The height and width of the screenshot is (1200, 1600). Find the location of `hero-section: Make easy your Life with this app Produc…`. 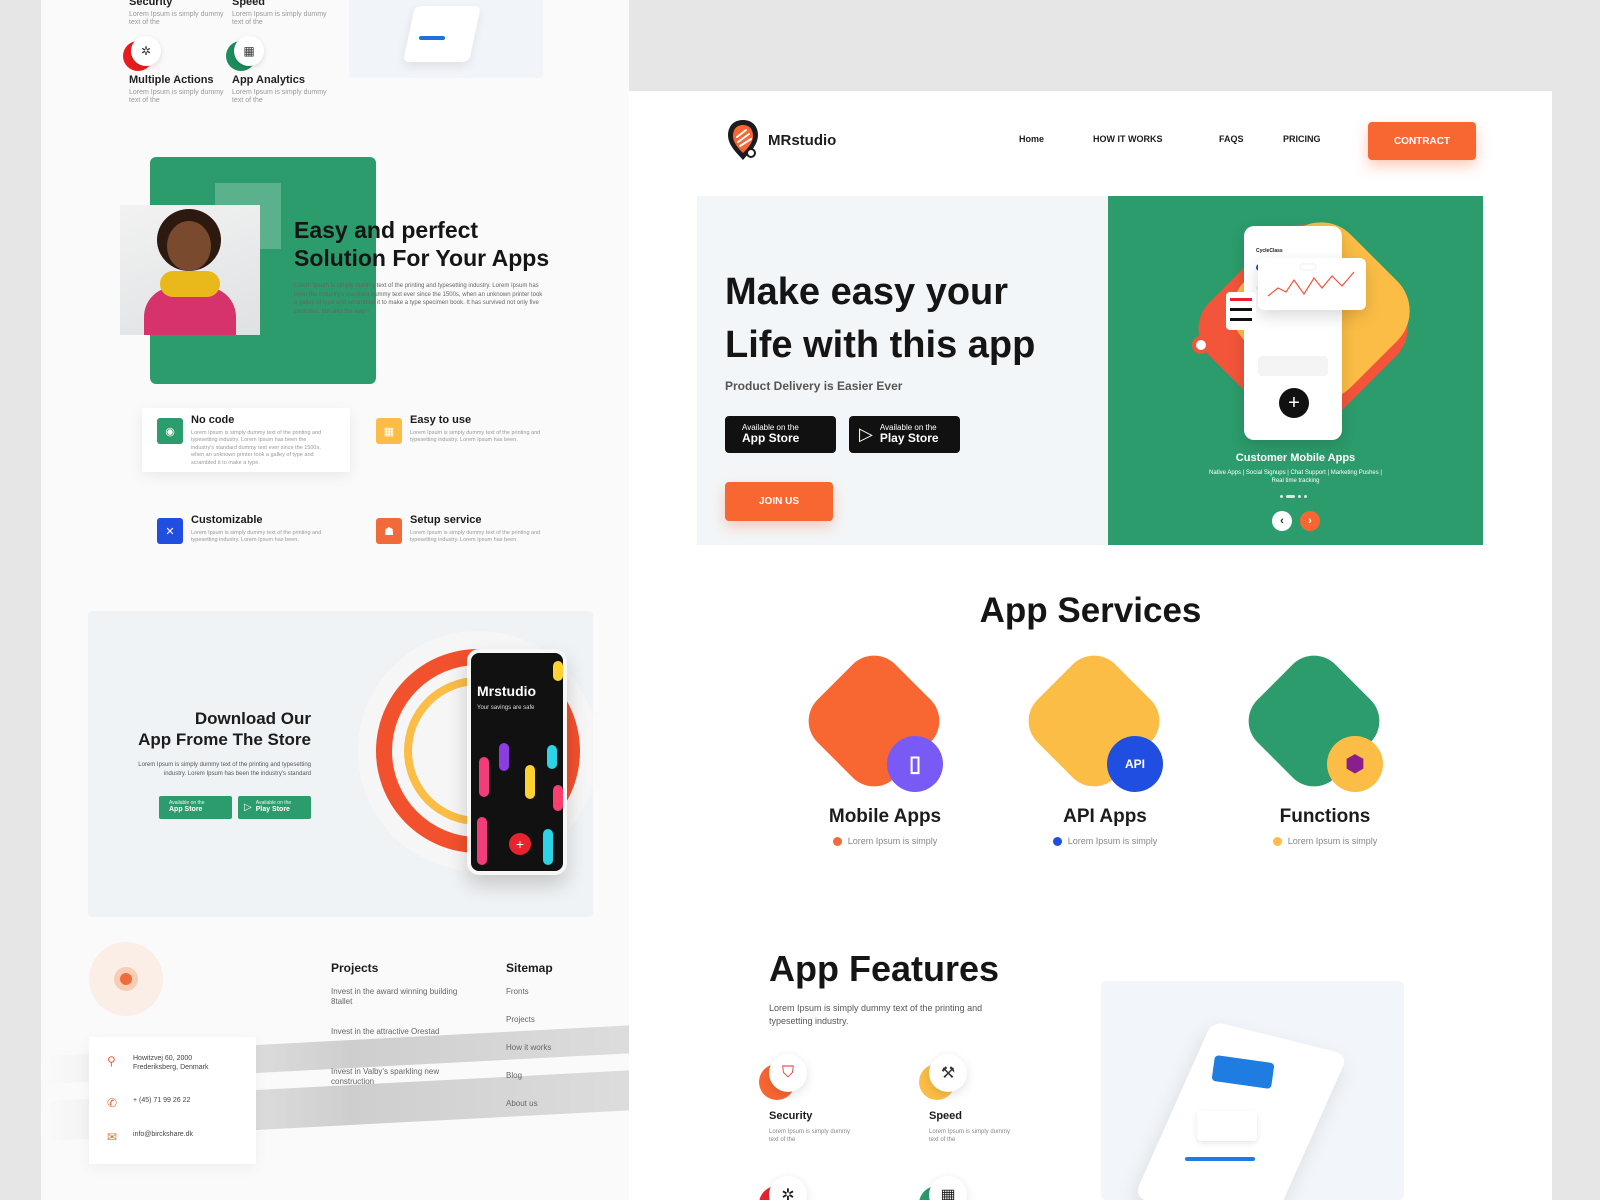

hero-section: Make easy your Life with this app Produc… is located at coordinates (902, 370).